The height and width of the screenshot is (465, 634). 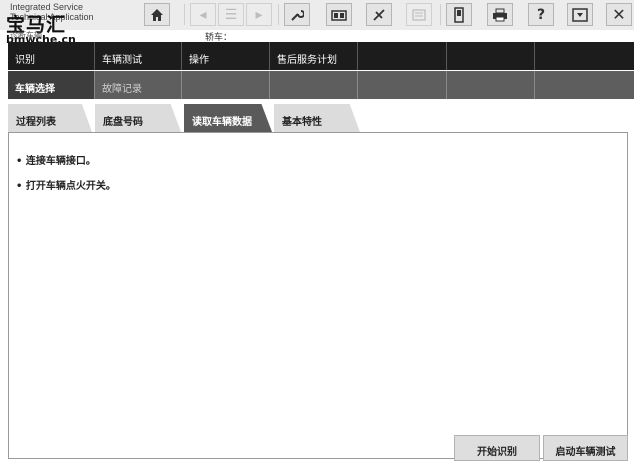 What do you see at coordinates (297, 14) in the screenshot?
I see `wrench-icon` at bounding box center [297, 14].